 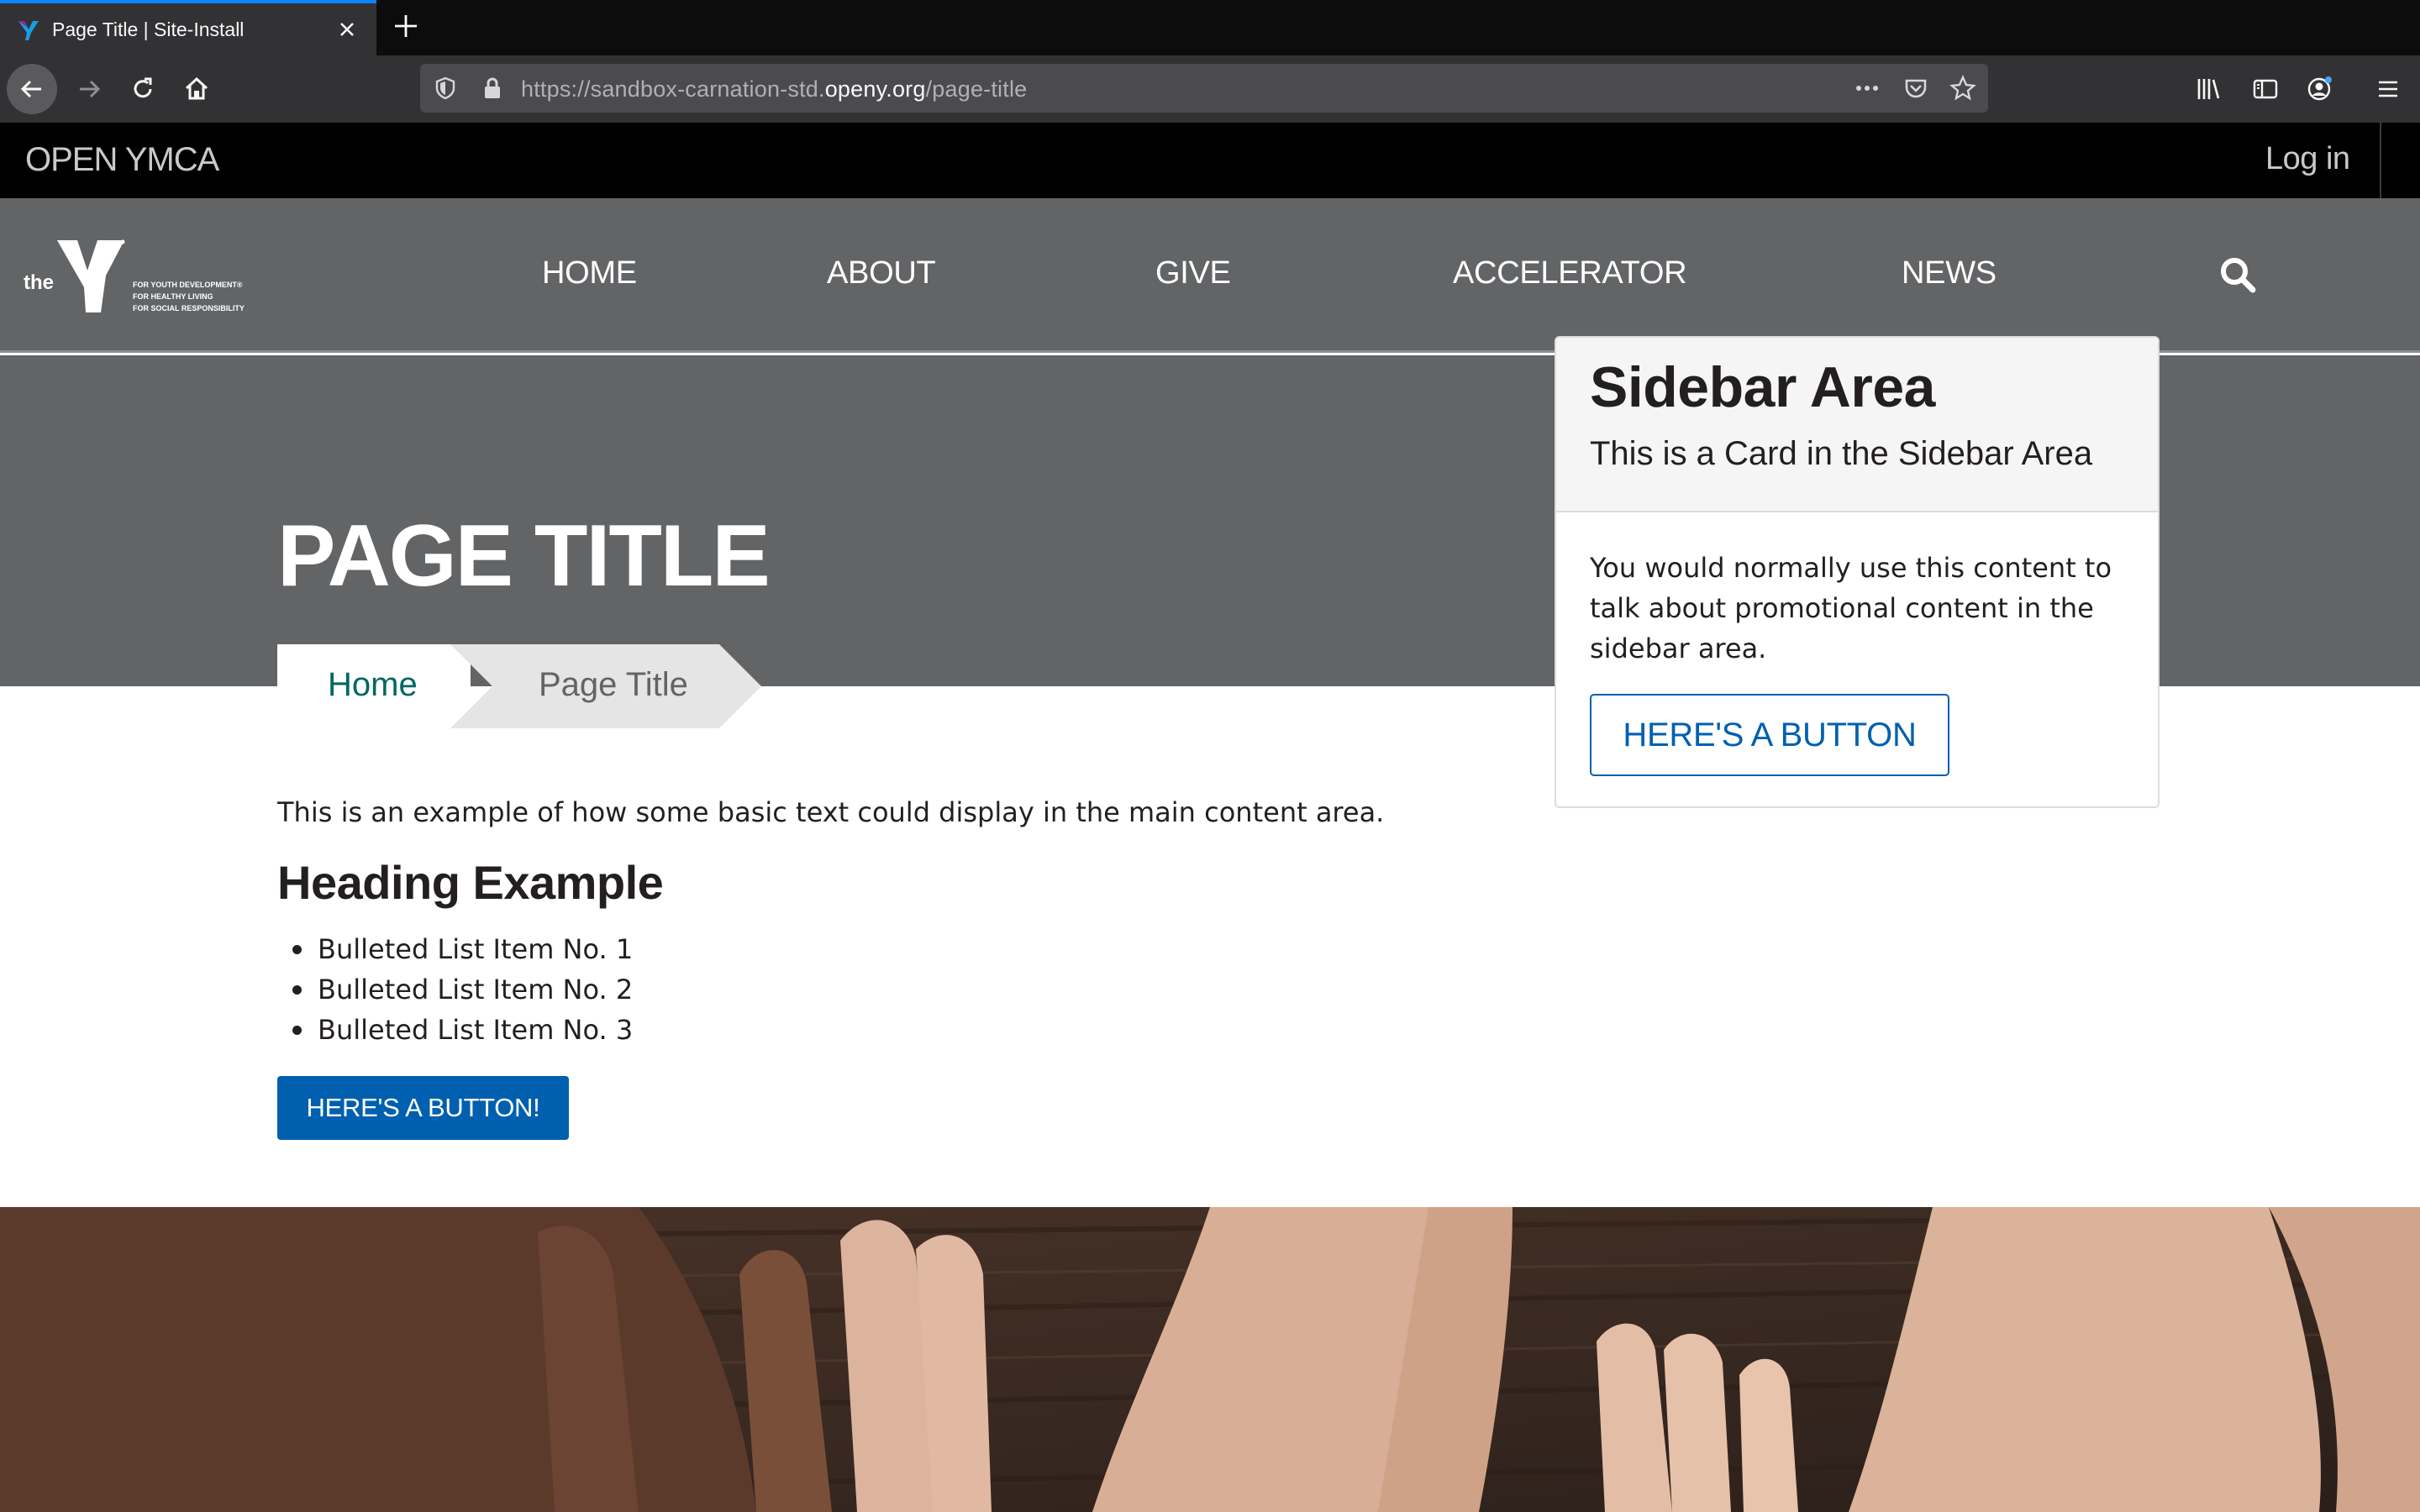 I want to click on search-icon, so click(x=2237, y=274).